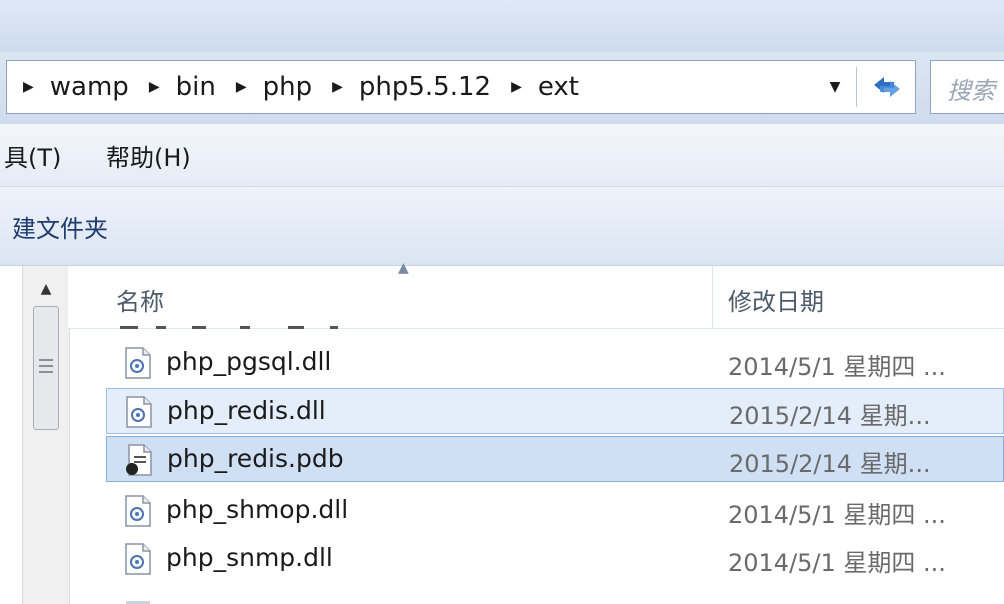  Describe the element at coordinates (425, 87) in the screenshot. I see `breadcrumb-item-php5512: php5.5.12` at that location.